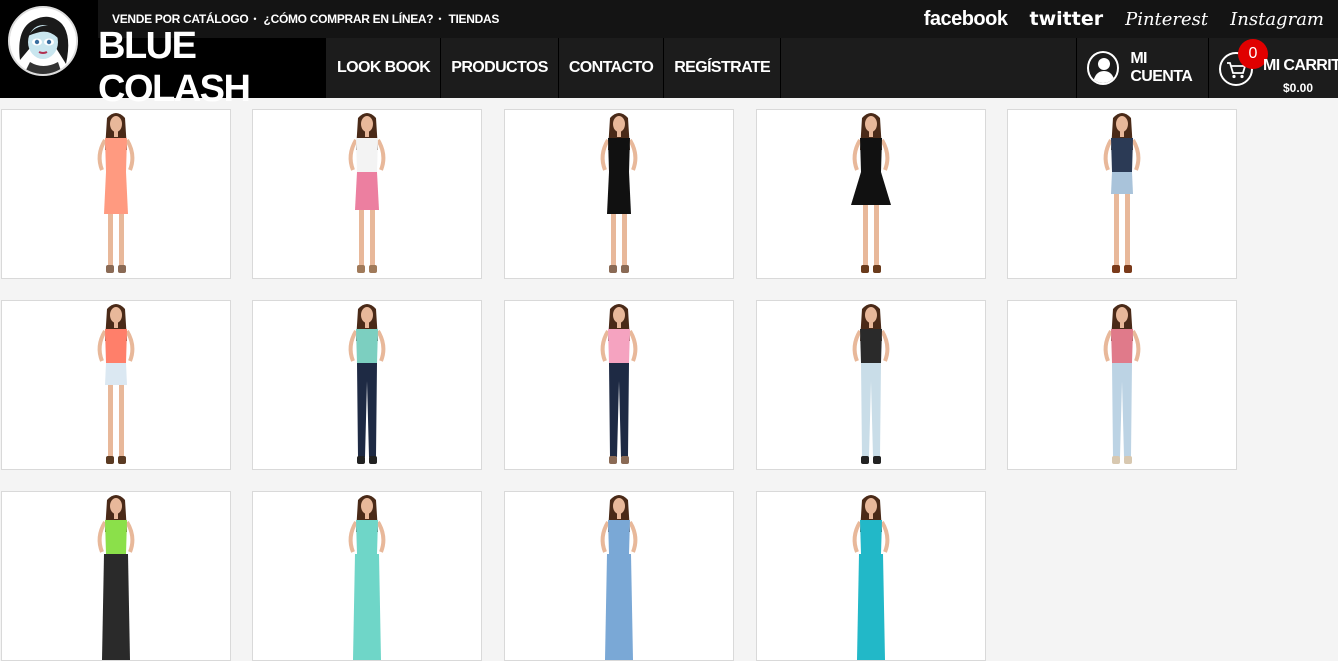 This screenshot has width=1338, height=661. I want to click on cart-total: $0.00, so click(1298, 88).